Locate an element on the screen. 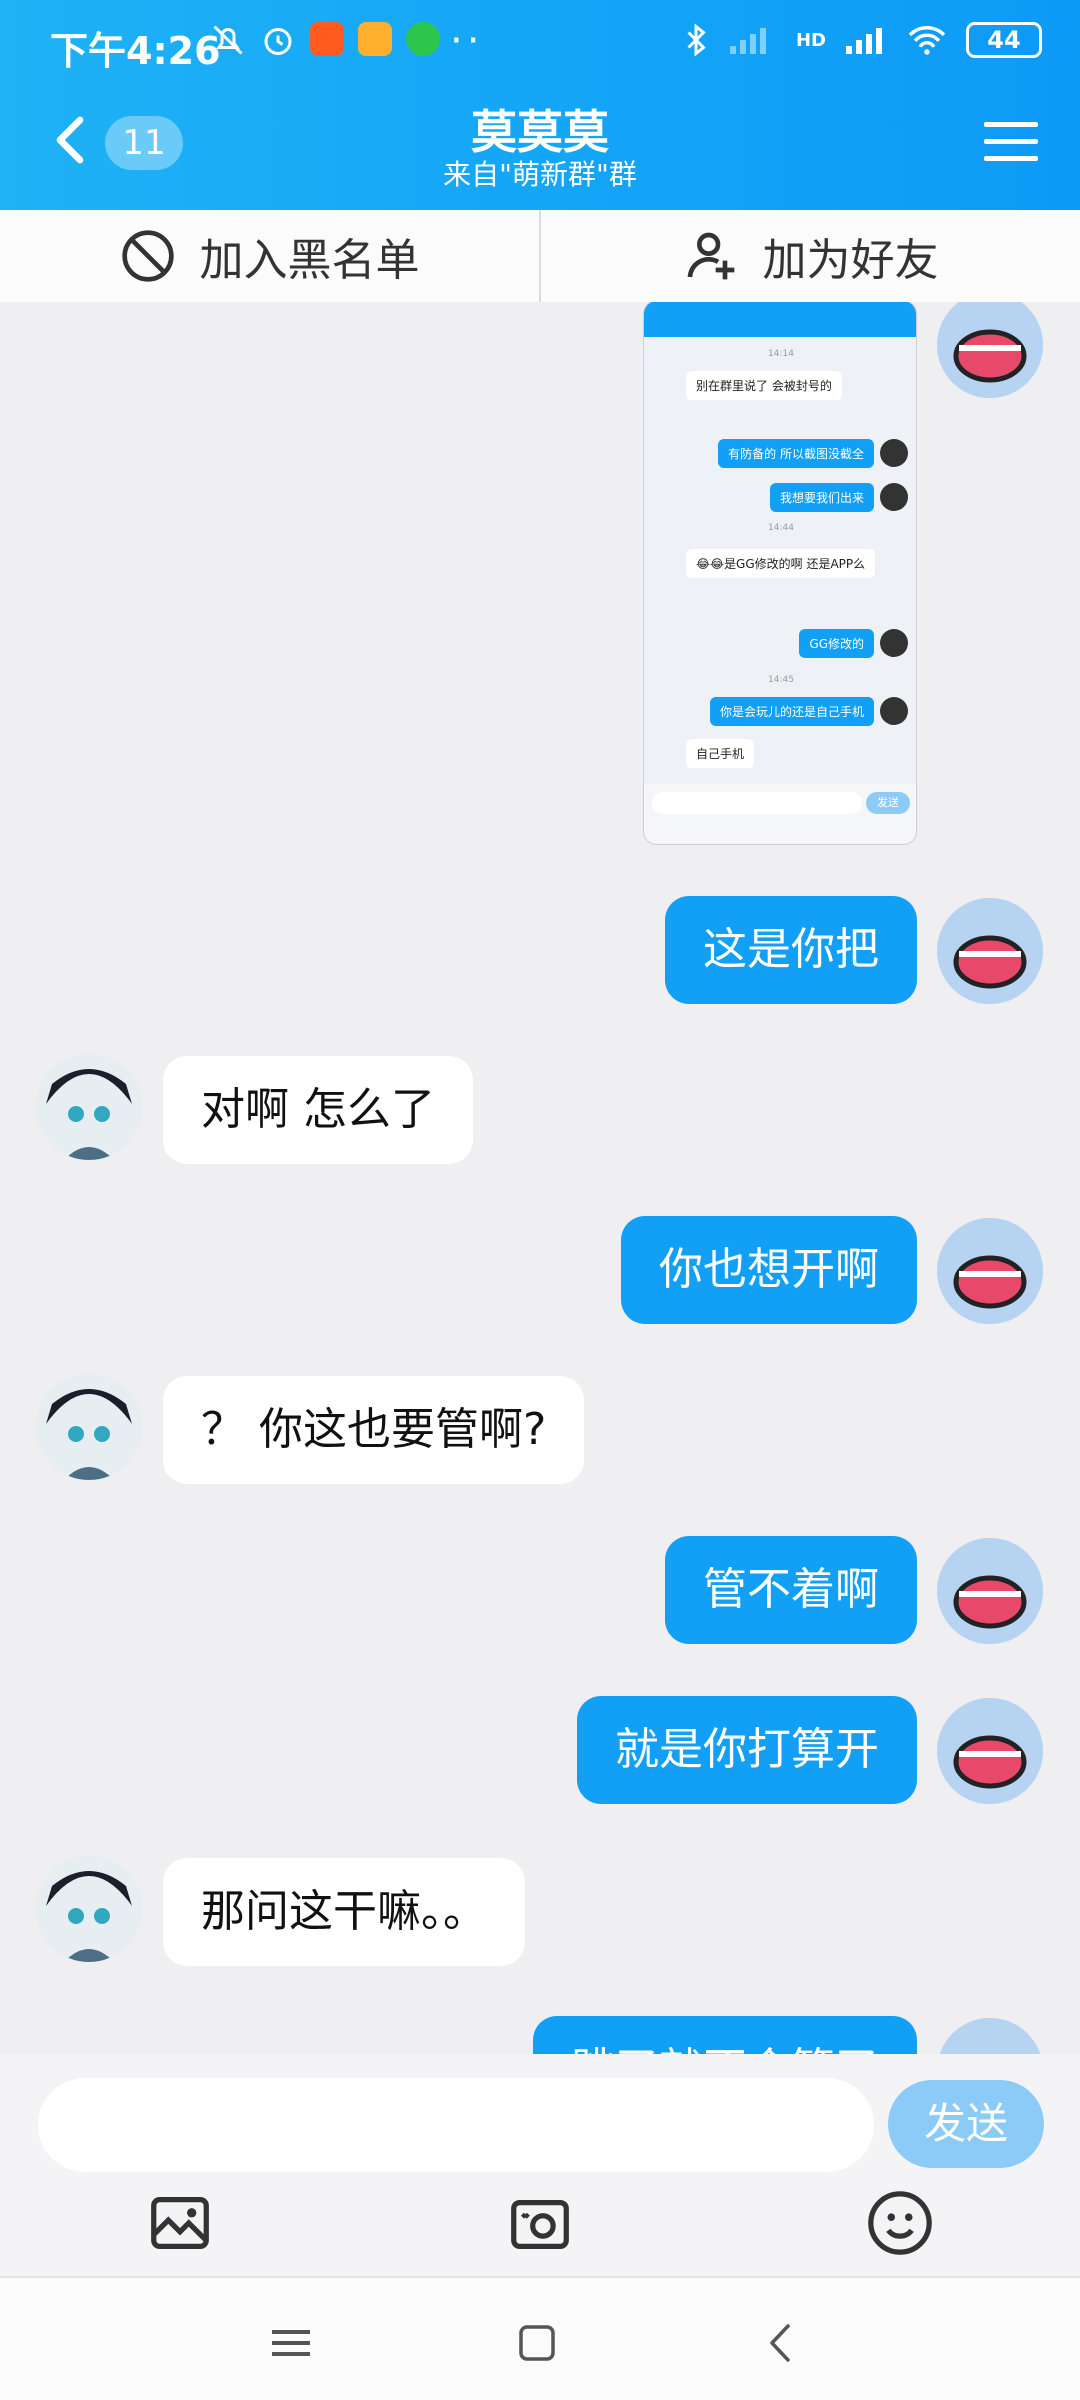  signal-icon is located at coordinates (747, 41).